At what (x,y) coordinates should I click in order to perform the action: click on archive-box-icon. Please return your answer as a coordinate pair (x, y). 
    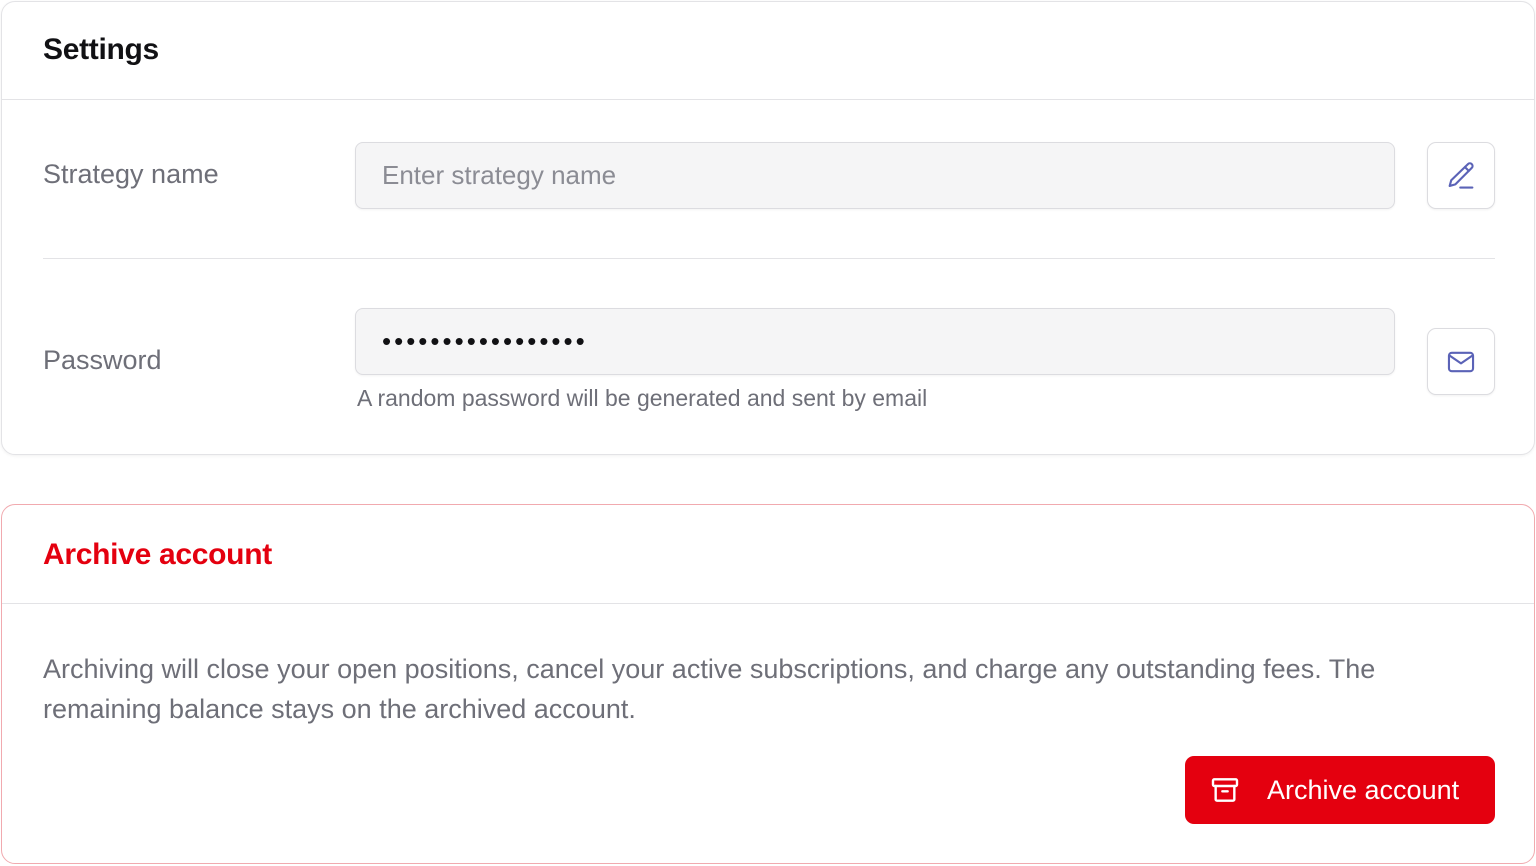
    Looking at the image, I should click on (1225, 790).